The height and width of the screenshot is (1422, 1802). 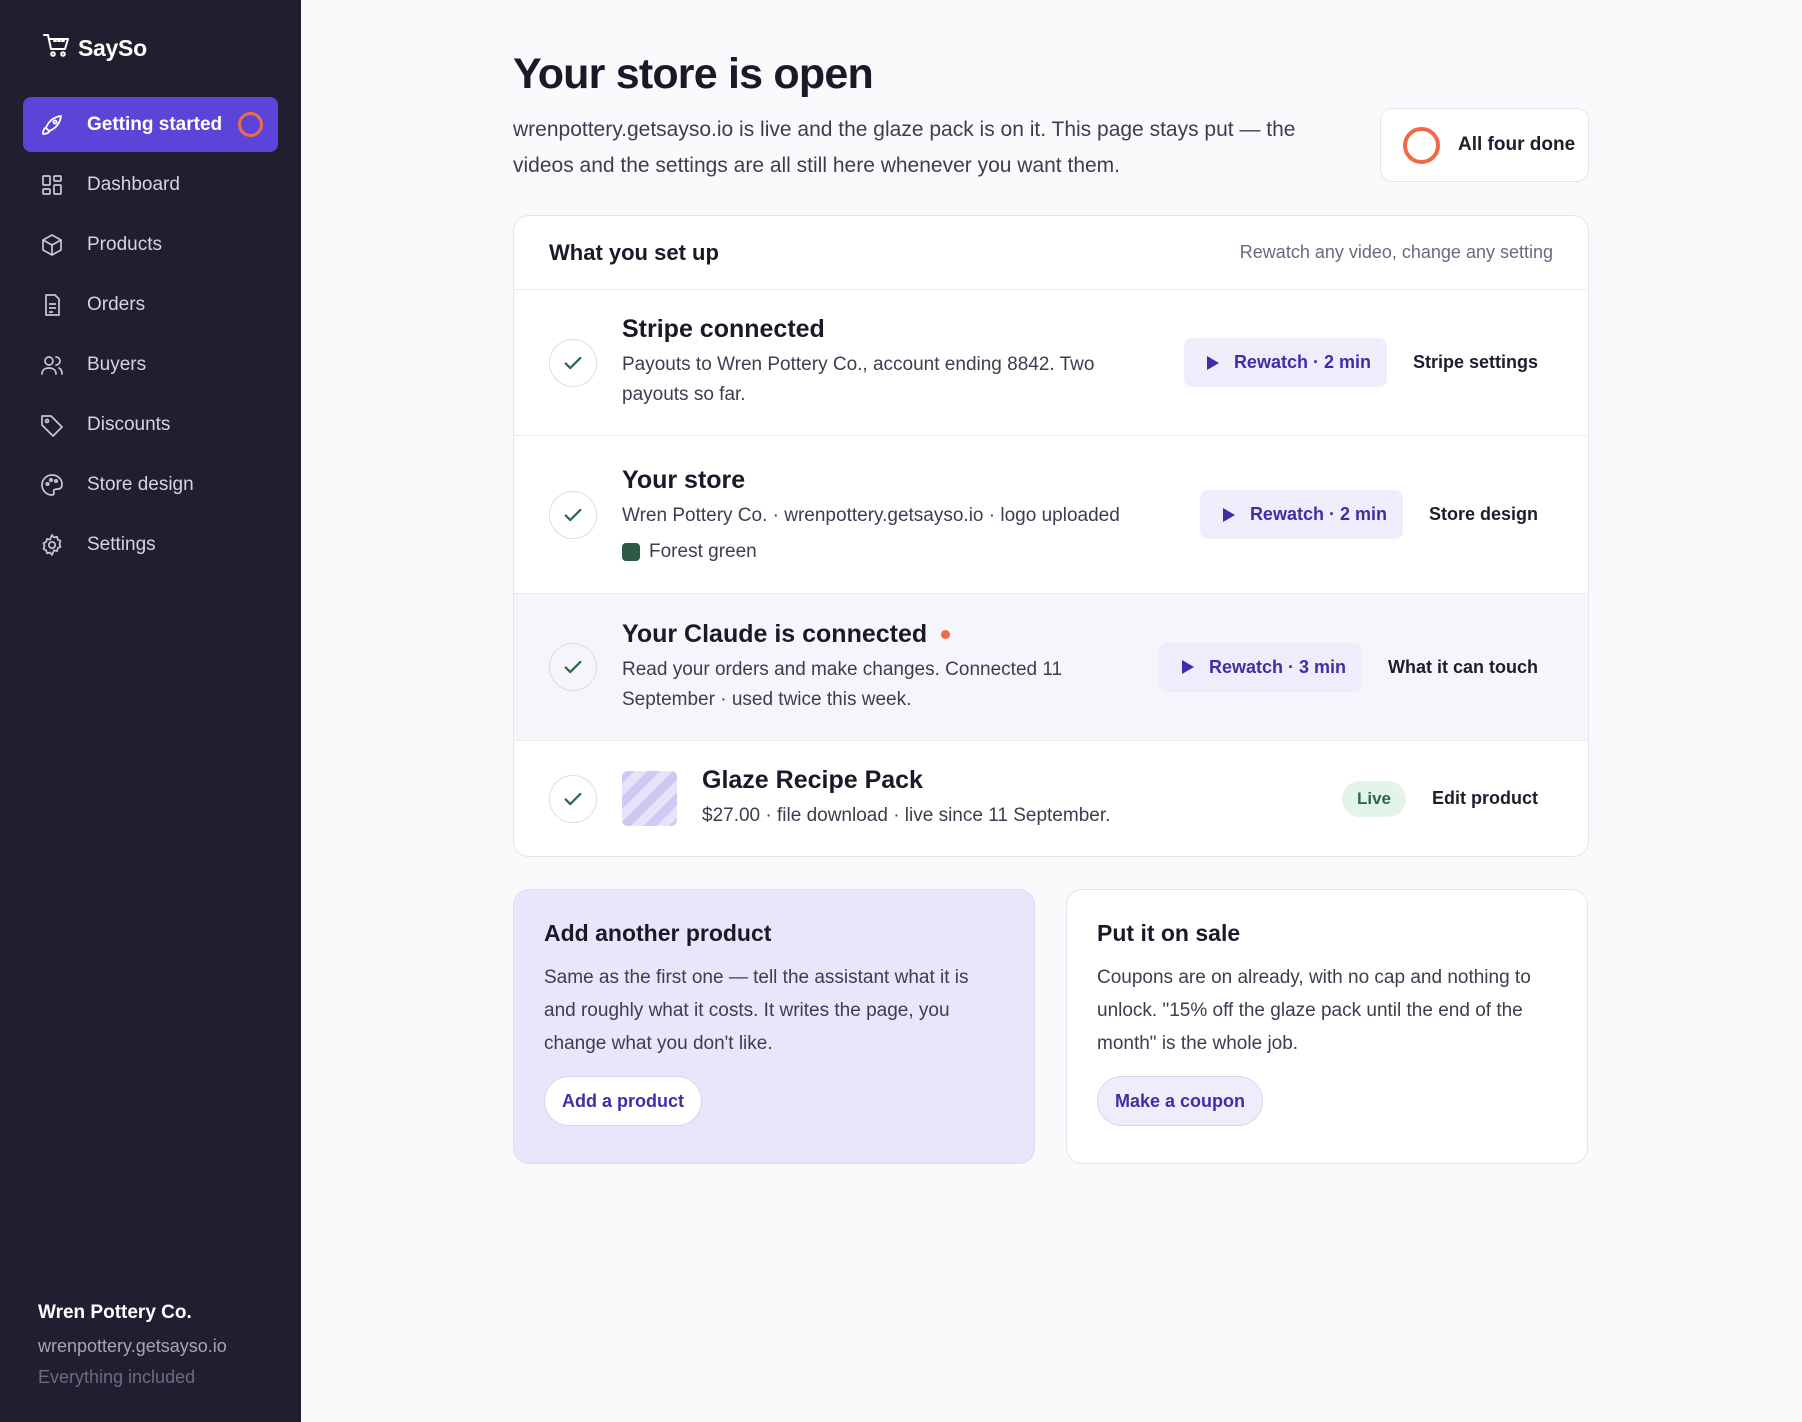 I want to click on sidebar-item-label: Store design, so click(x=140, y=484).